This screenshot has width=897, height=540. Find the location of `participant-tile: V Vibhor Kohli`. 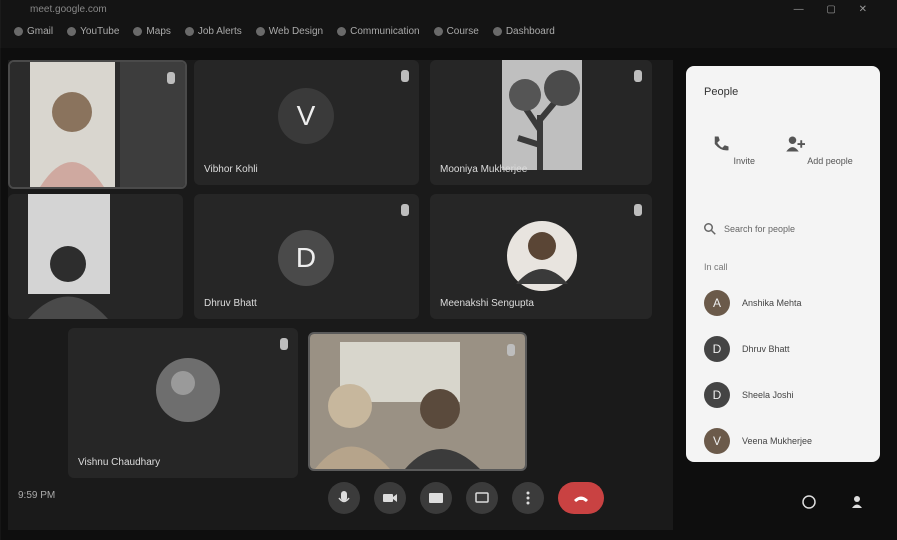

participant-tile: V Vibhor Kohli is located at coordinates (306, 122).